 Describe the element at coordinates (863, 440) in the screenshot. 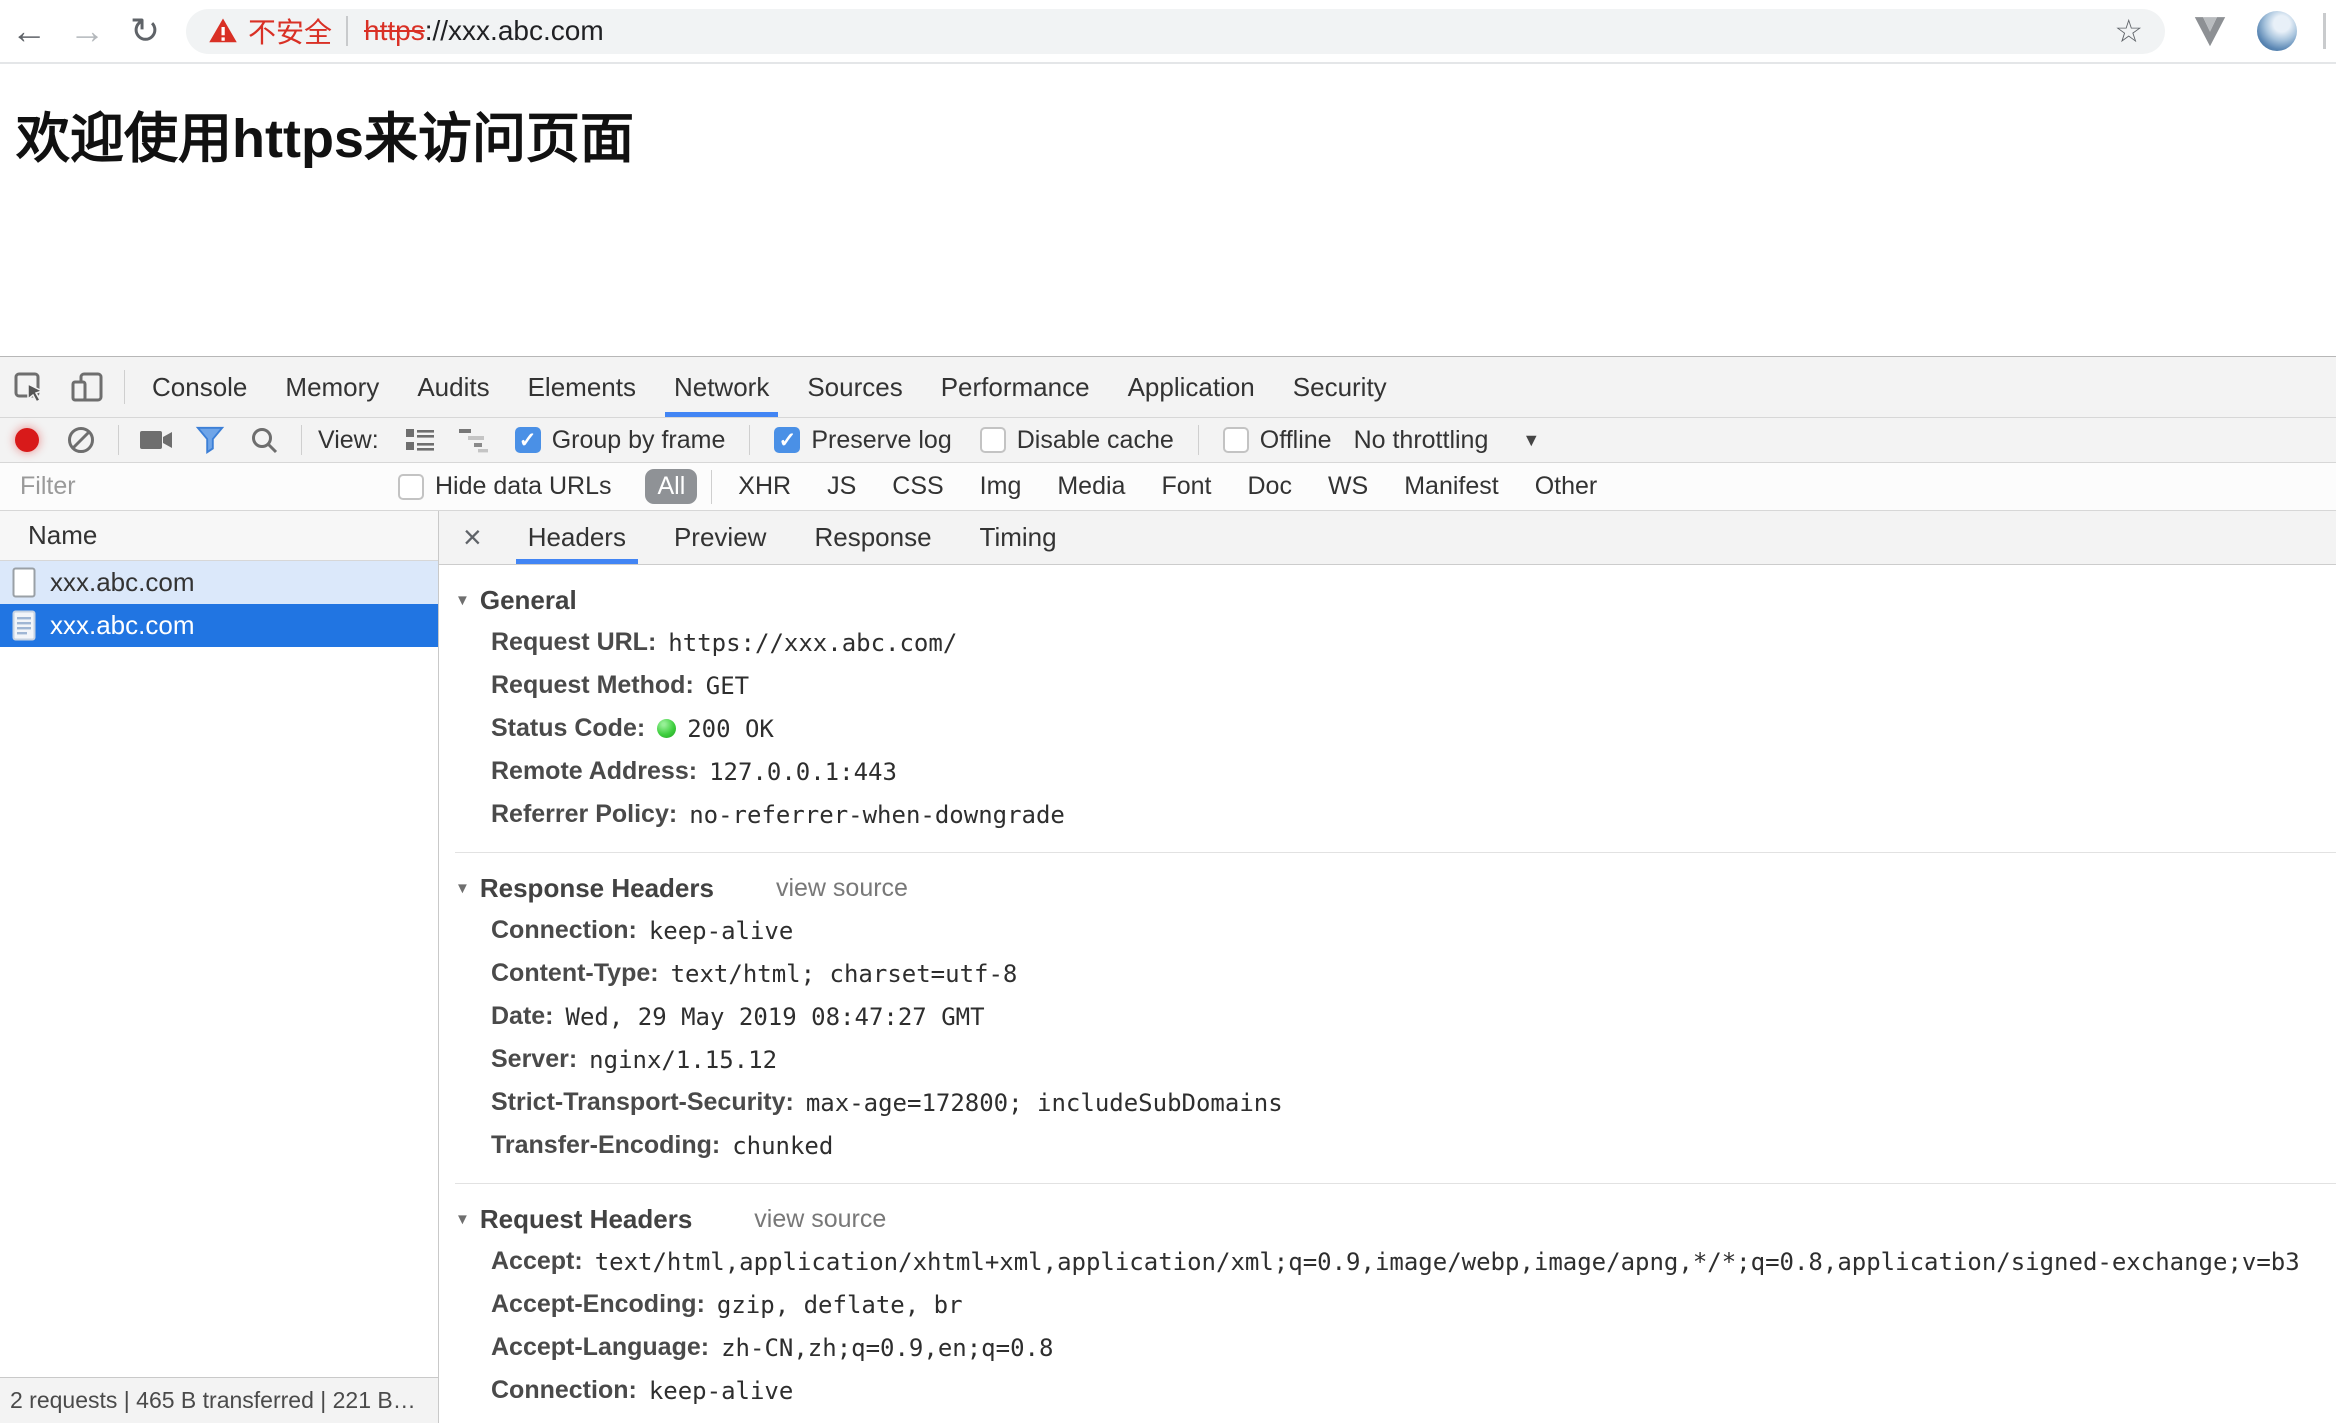

I see `preserve-log-checkbox: ✓ Preserve log` at that location.